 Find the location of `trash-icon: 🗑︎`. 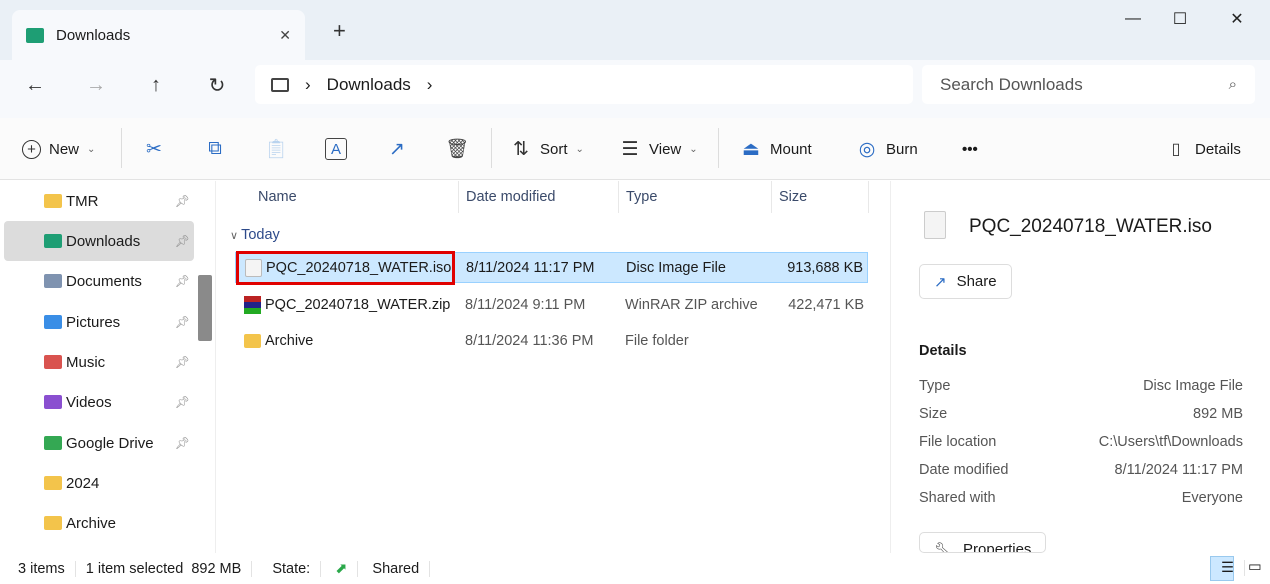

trash-icon: 🗑︎ is located at coordinates (457, 149).